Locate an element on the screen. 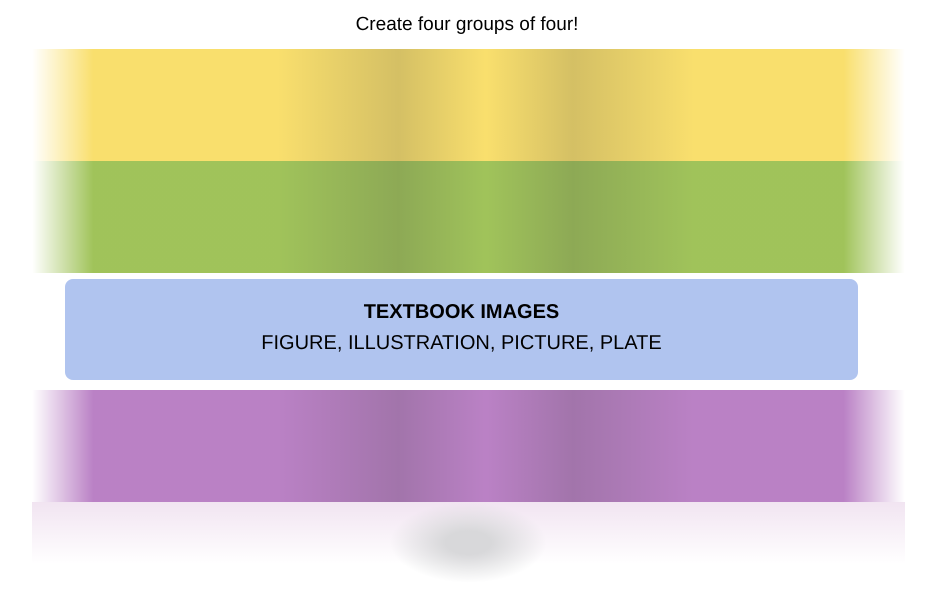 Image resolution: width=934 pixels, height=609 pixels. category-title: TEXTBOOK IMAGES is located at coordinates (462, 312).